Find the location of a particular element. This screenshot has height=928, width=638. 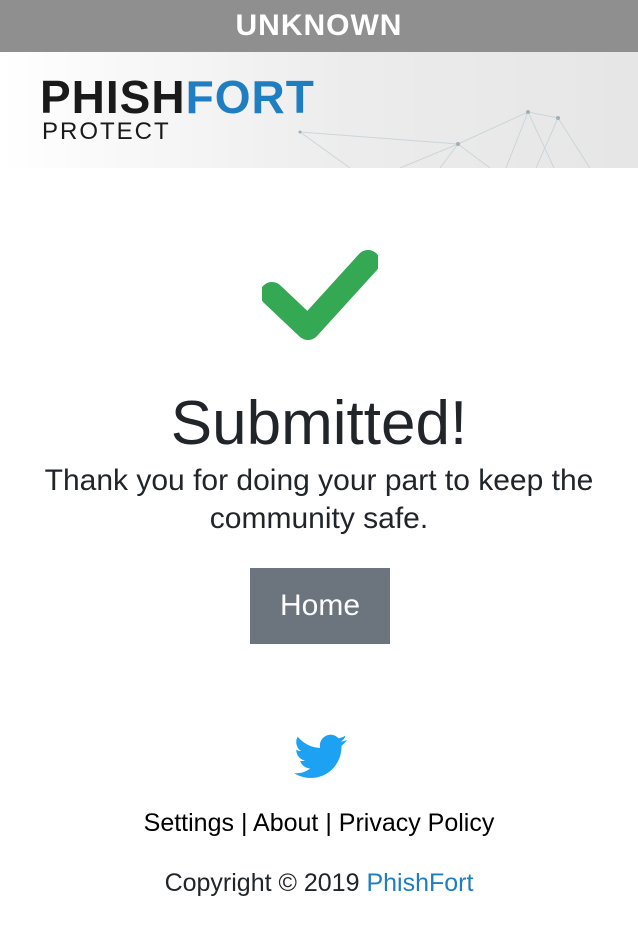

logo-wordmark: PHISHFORT is located at coordinates (177, 97).